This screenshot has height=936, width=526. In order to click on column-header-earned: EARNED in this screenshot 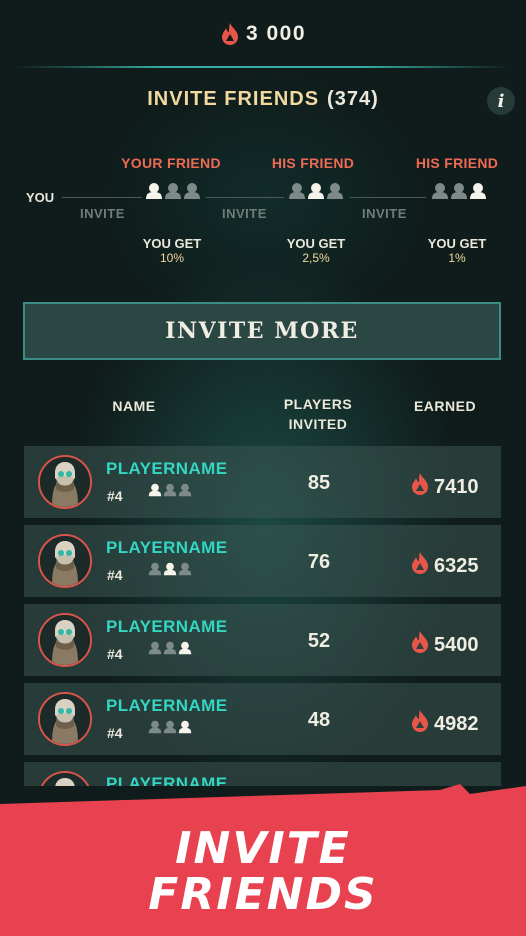, I will do `click(445, 406)`.